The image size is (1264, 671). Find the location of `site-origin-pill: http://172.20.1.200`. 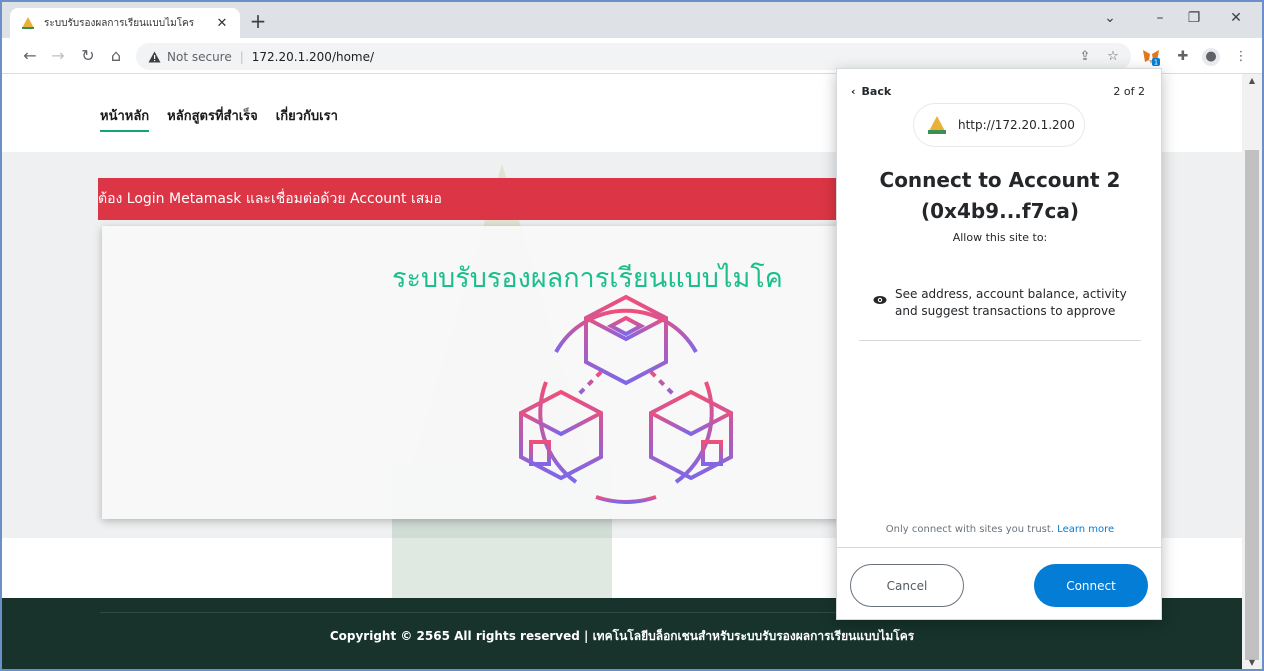

site-origin-pill: http://172.20.1.200 is located at coordinates (999, 125).